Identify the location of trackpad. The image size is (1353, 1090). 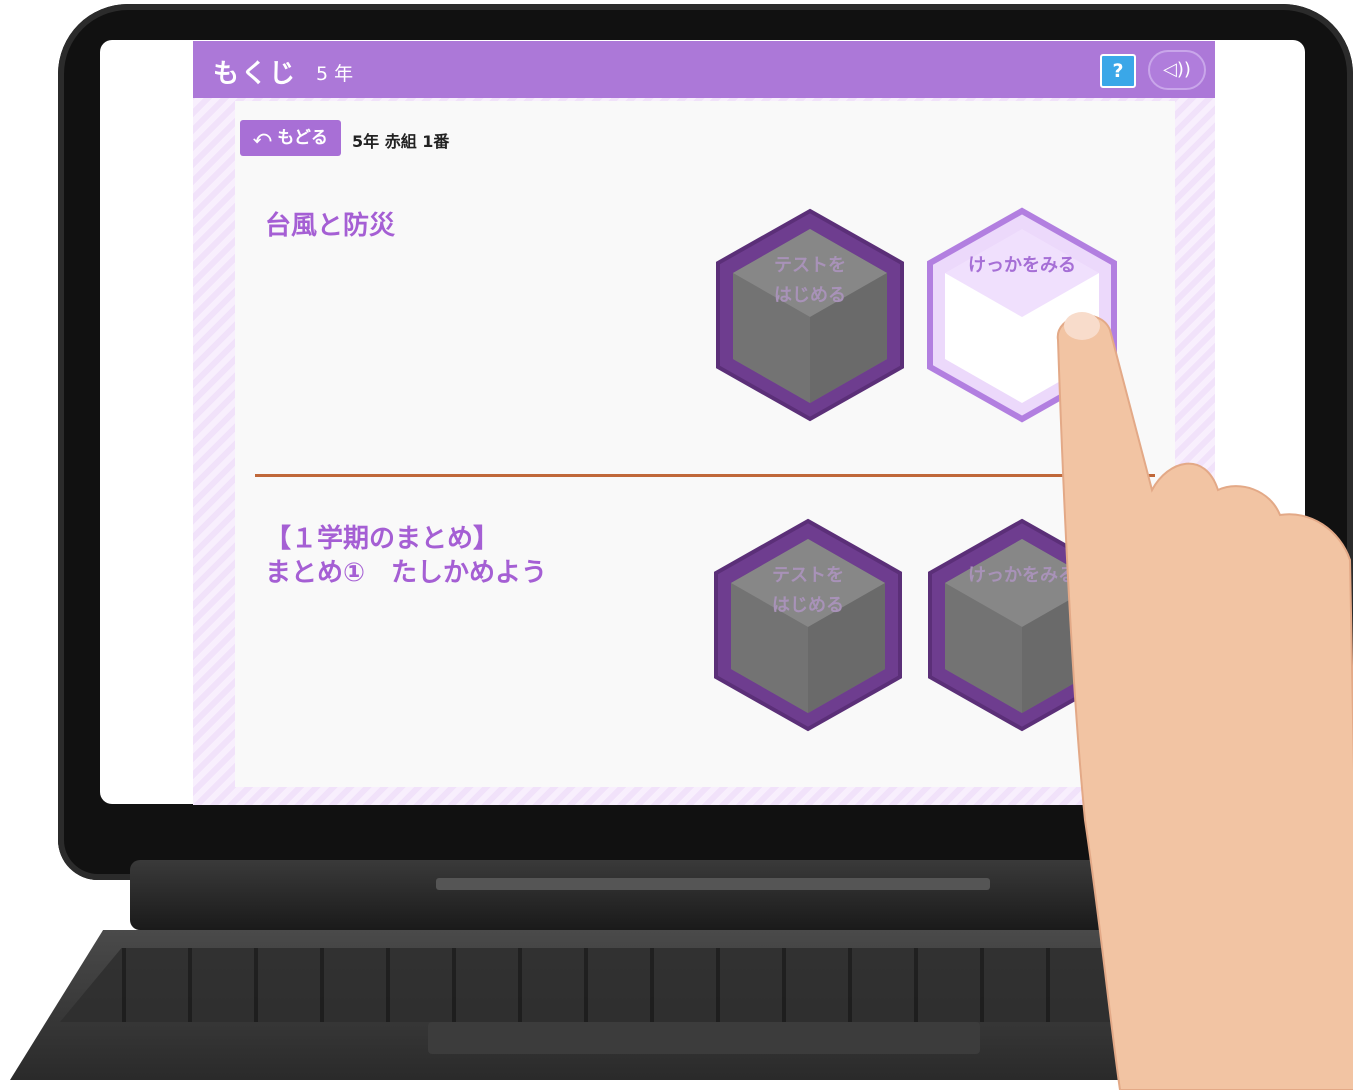
(704, 1038).